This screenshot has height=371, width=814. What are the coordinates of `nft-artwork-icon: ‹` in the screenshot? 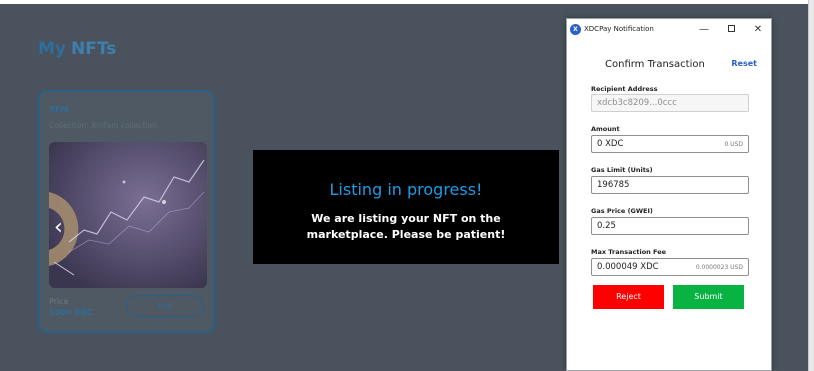 It's located at (128, 215).